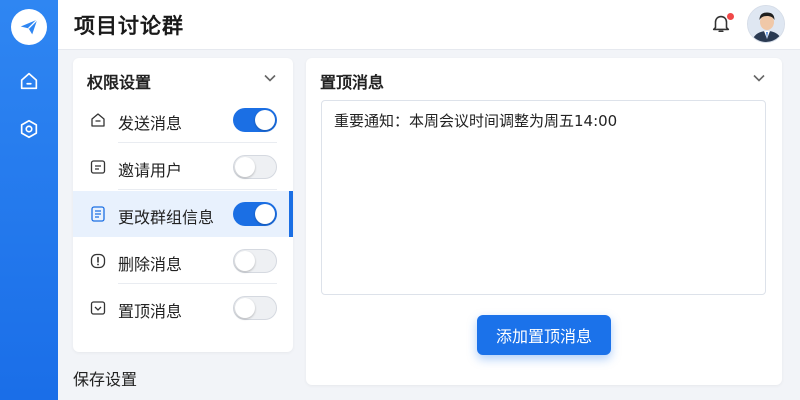 The width and height of the screenshot is (800, 400). I want to click on settings-hexagon-icon, so click(29, 129).